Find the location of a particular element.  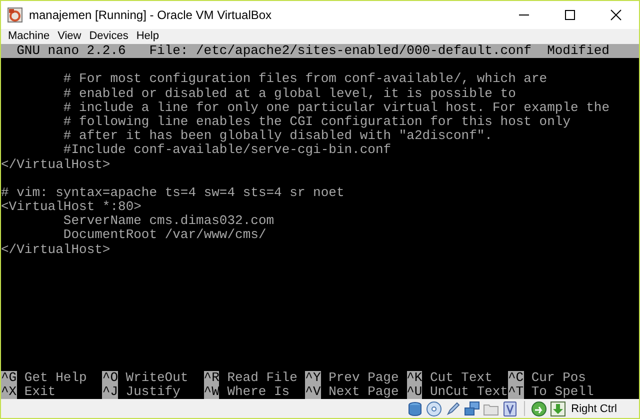

maximize-icon is located at coordinates (570, 15).